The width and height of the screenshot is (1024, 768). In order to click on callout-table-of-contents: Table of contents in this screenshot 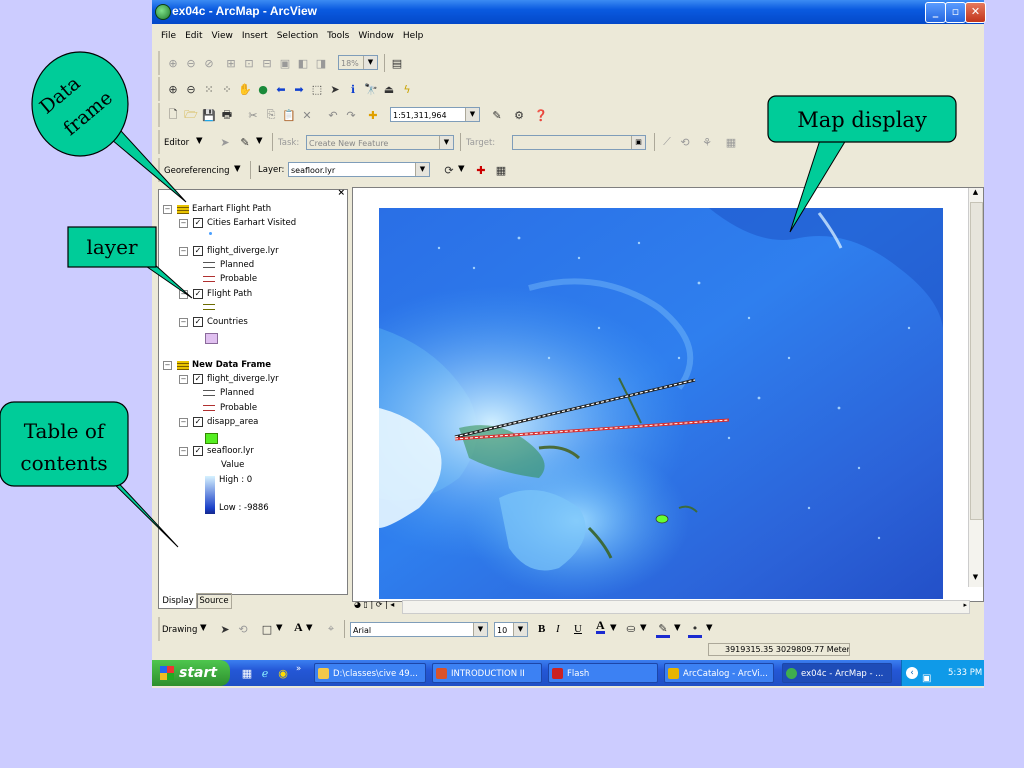, I will do `click(89, 474)`.